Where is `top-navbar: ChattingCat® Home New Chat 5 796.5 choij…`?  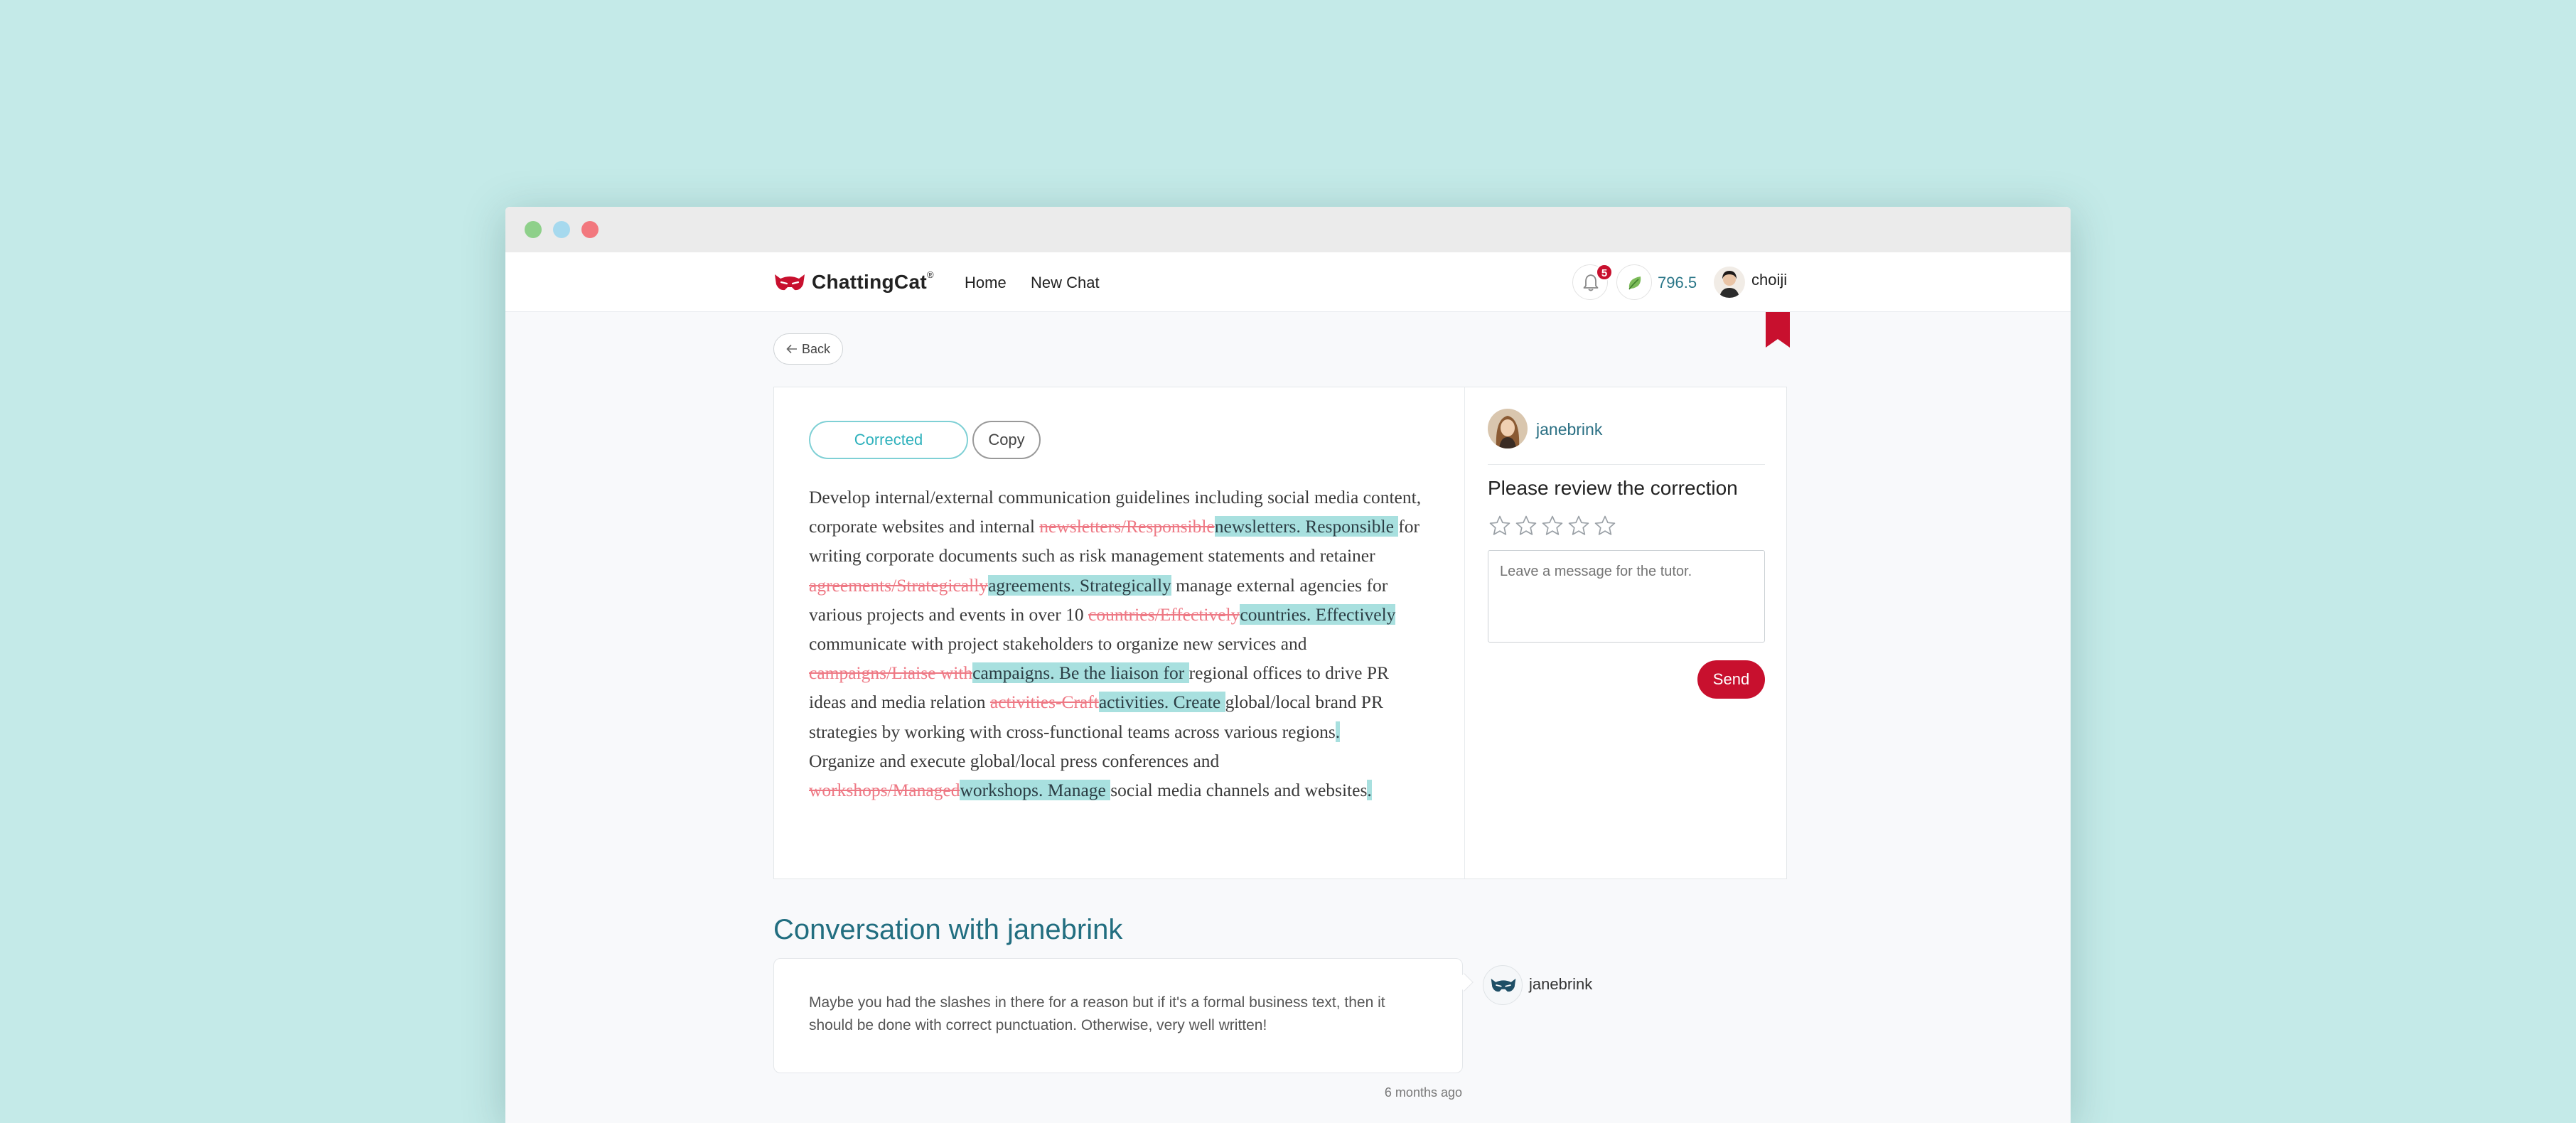 top-navbar: ChattingCat® Home New Chat 5 796.5 choij… is located at coordinates (1288, 282).